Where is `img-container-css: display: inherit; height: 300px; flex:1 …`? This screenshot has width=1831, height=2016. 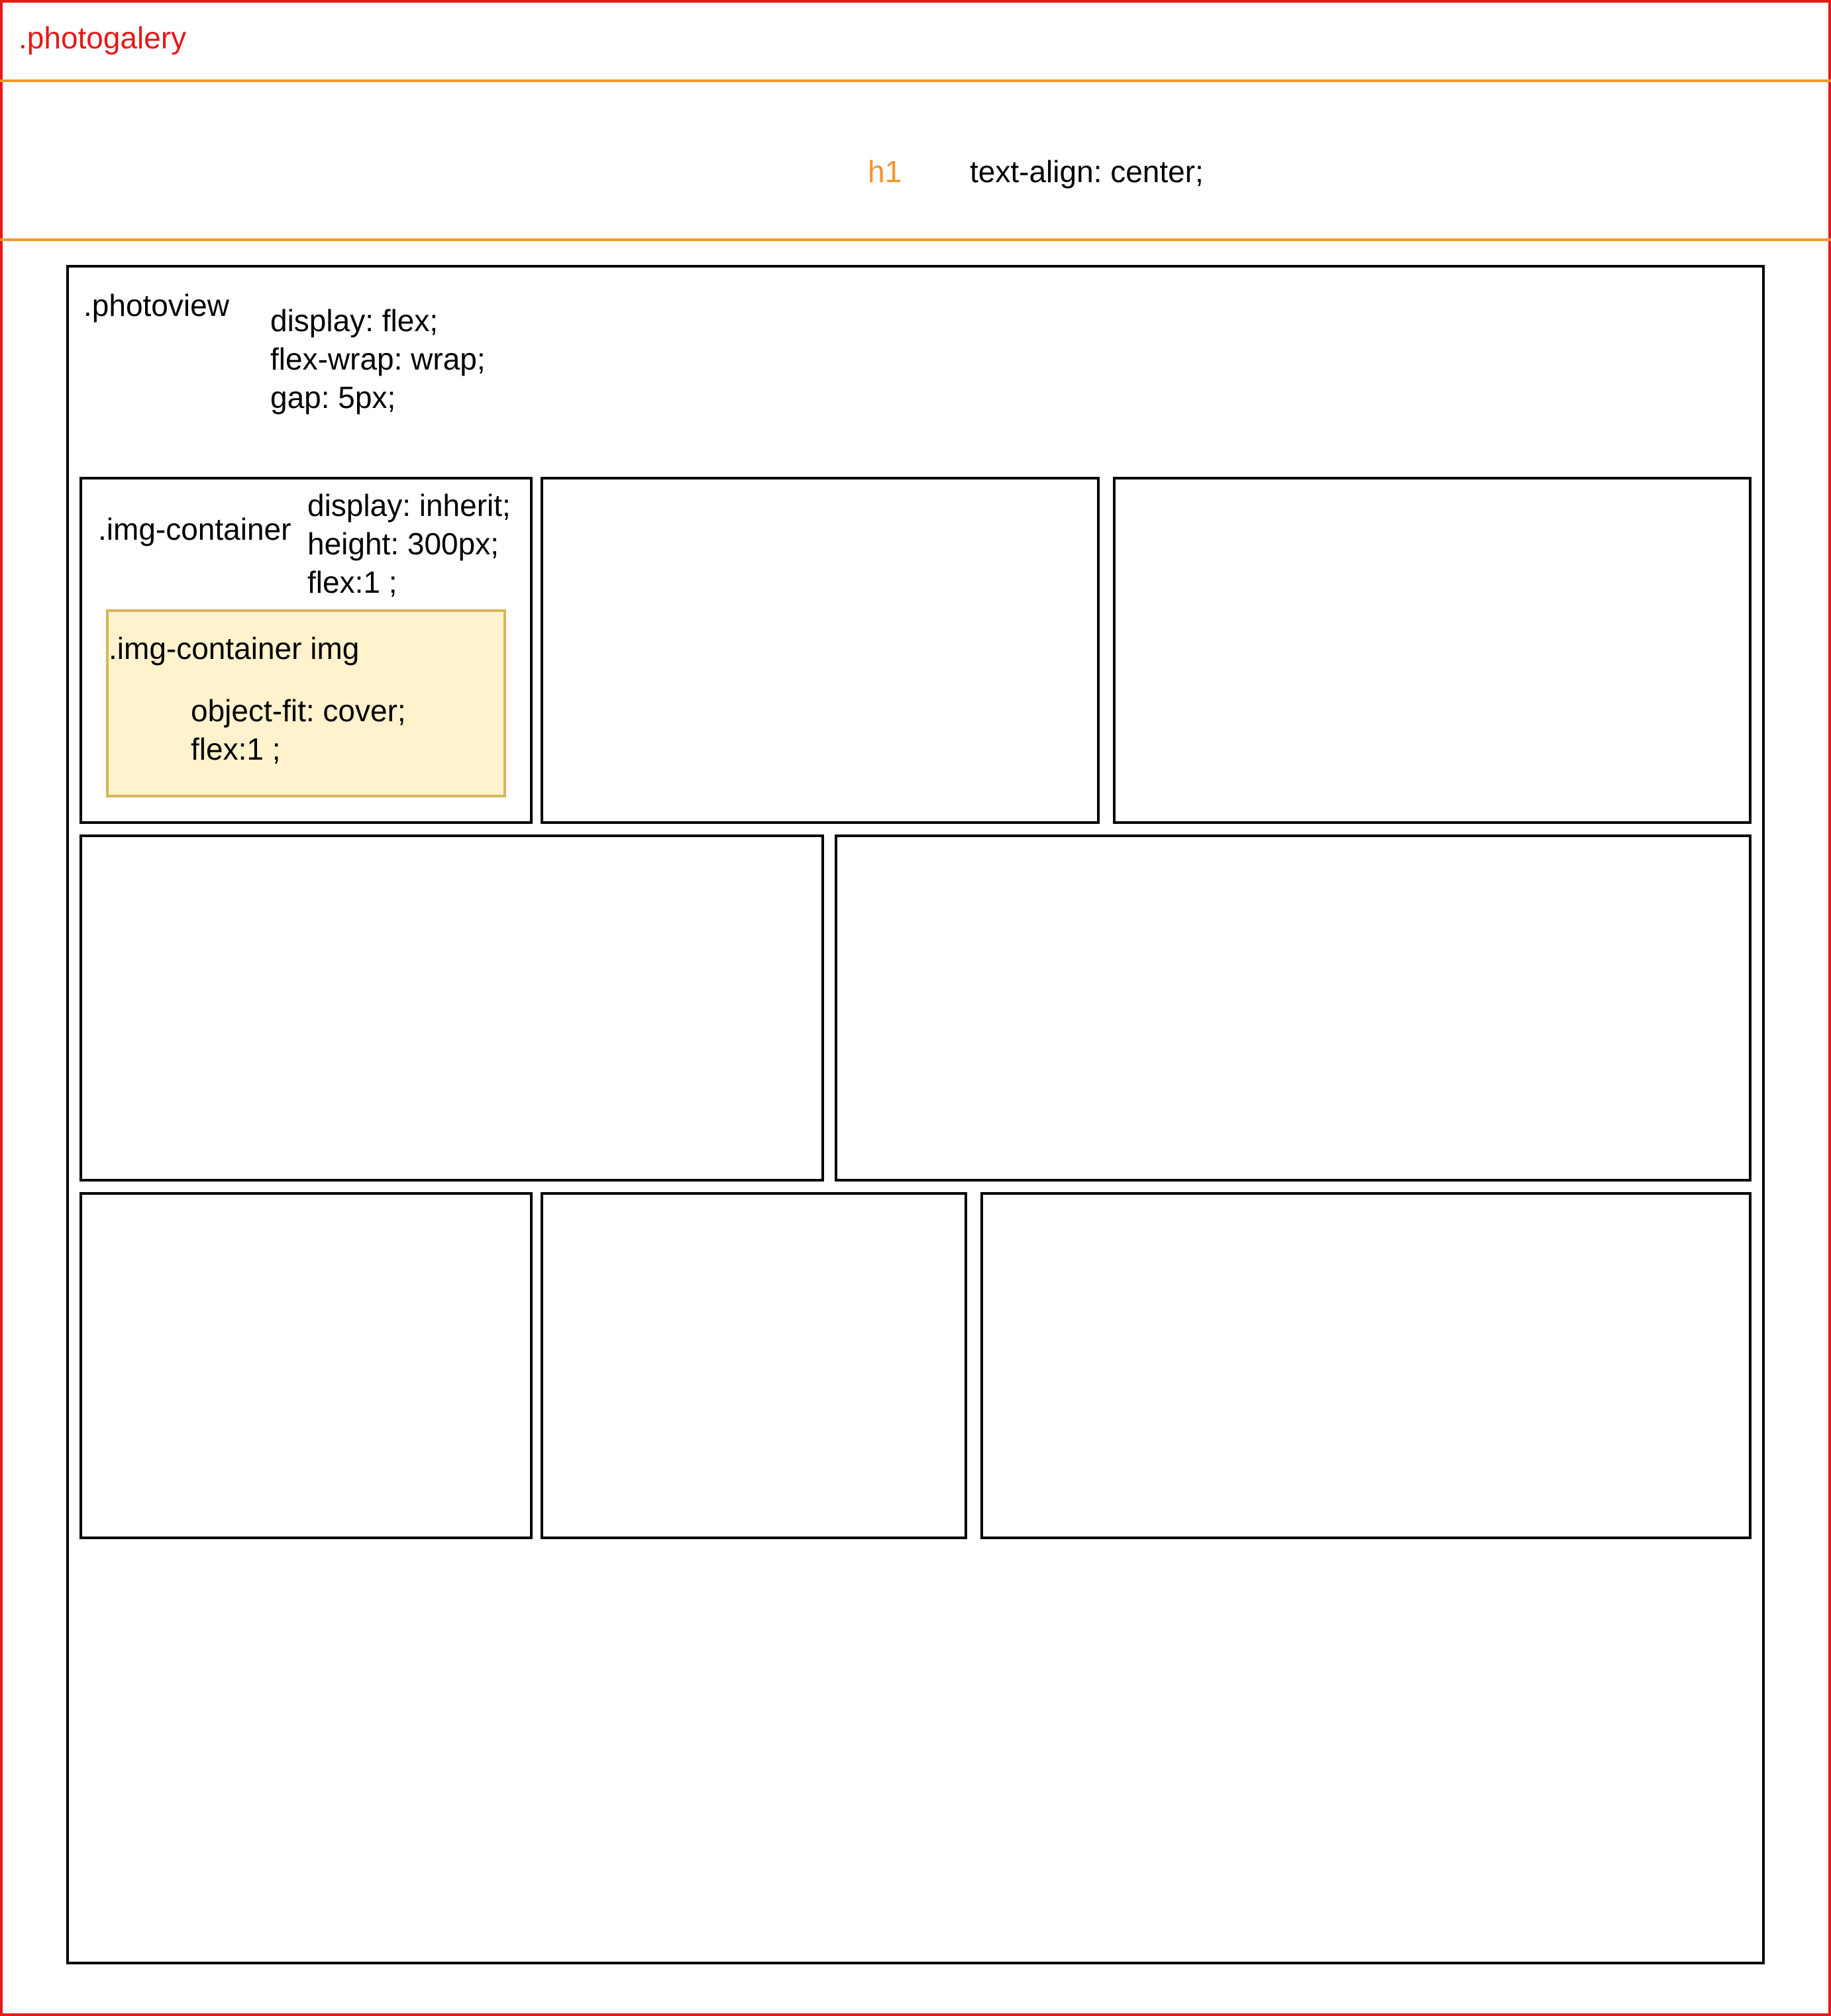
img-container-css: display: inherit; height: 300px; flex:1 … is located at coordinates (409, 543).